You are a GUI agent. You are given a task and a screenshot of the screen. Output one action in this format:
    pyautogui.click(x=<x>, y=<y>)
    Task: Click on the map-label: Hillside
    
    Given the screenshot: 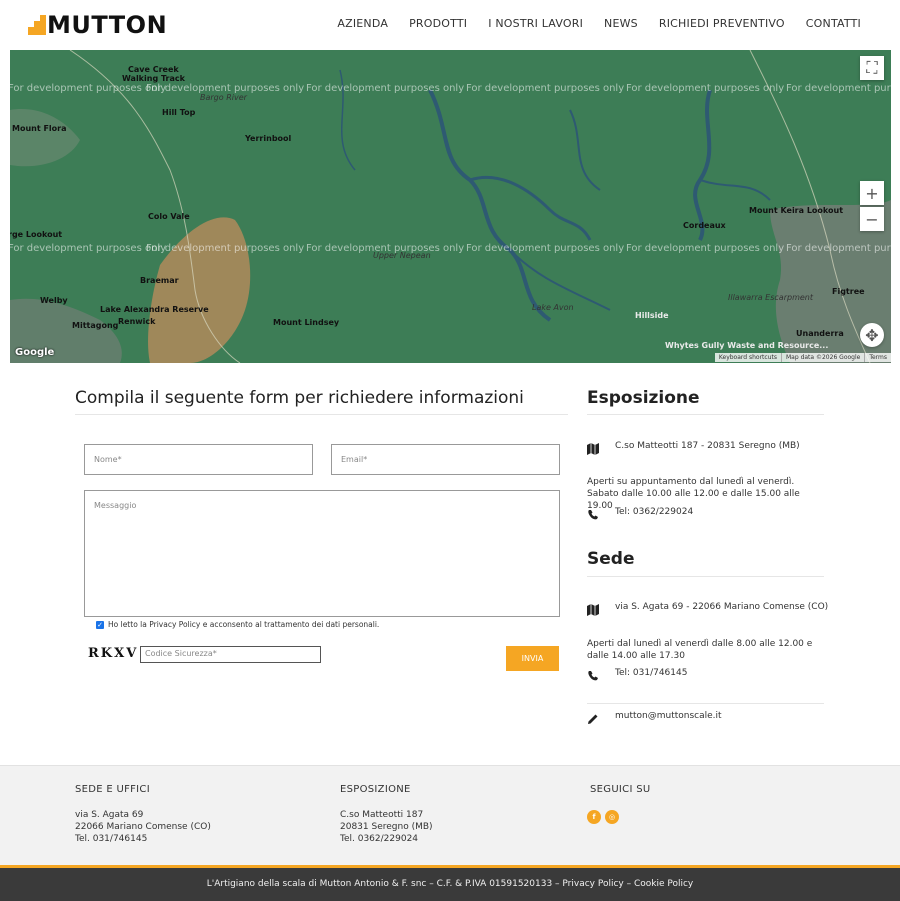 What is the action you would take?
    pyautogui.click(x=652, y=315)
    